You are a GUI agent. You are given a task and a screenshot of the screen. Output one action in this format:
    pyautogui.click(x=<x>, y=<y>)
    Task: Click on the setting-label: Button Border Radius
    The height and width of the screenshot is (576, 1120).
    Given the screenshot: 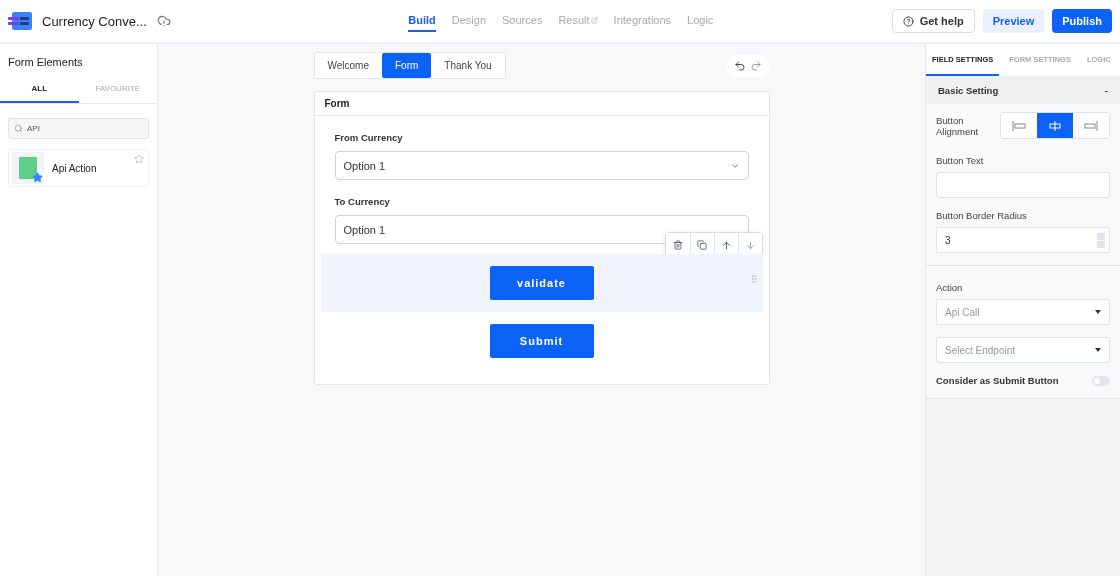 What is the action you would take?
    pyautogui.click(x=982, y=215)
    